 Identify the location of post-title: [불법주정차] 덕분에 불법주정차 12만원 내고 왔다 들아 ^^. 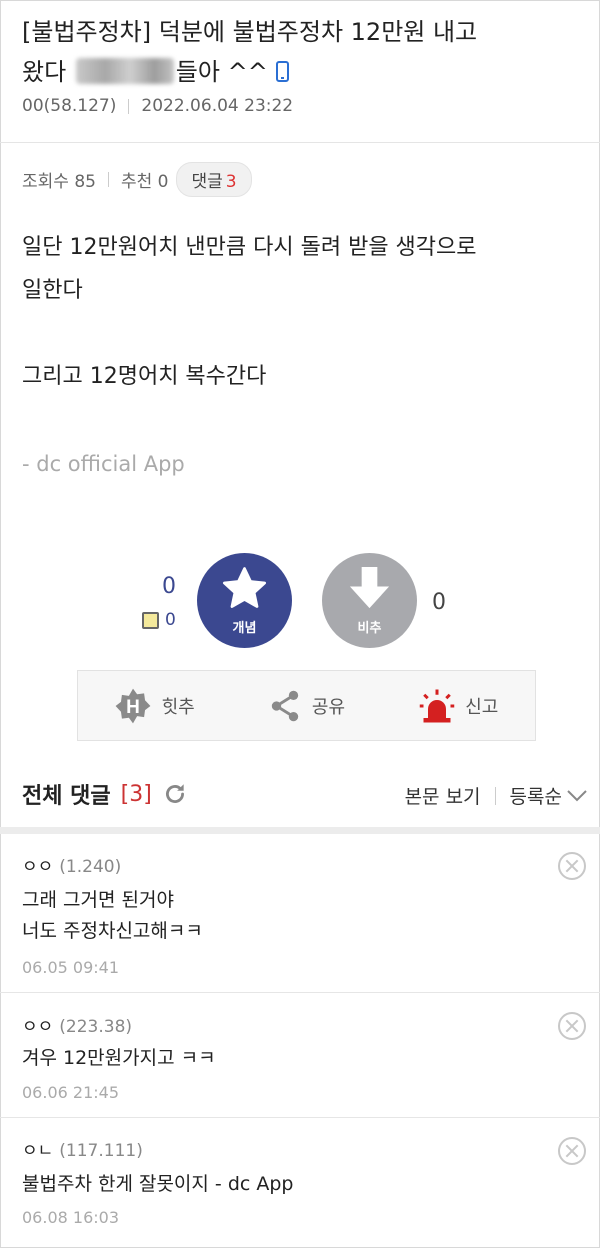
(302, 52).